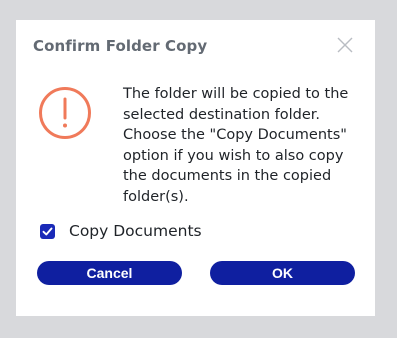  I want to click on copy-documents-checkbox-row: Copy Documents, so click(121, 231).